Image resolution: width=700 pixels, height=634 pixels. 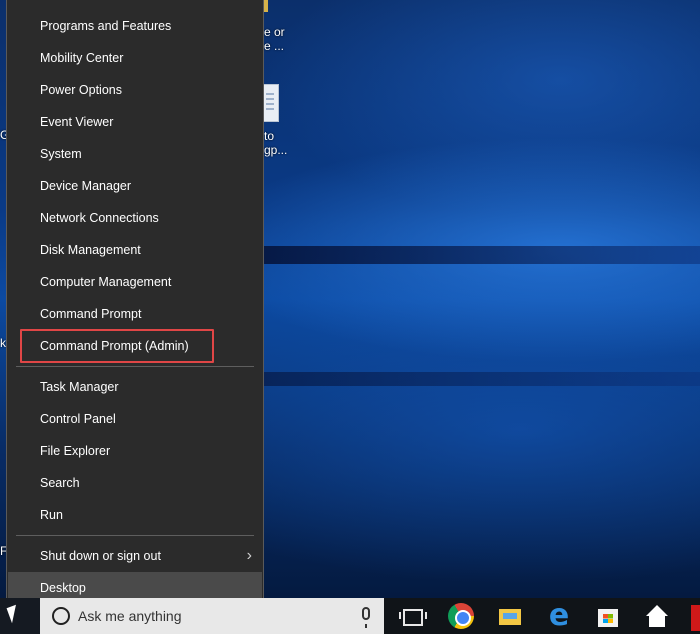 What do you see at coordinates (135, 58) in the screenshot?
I see `menu-item-mobility-center: Mobility Center` at bounding box center [135, 58].